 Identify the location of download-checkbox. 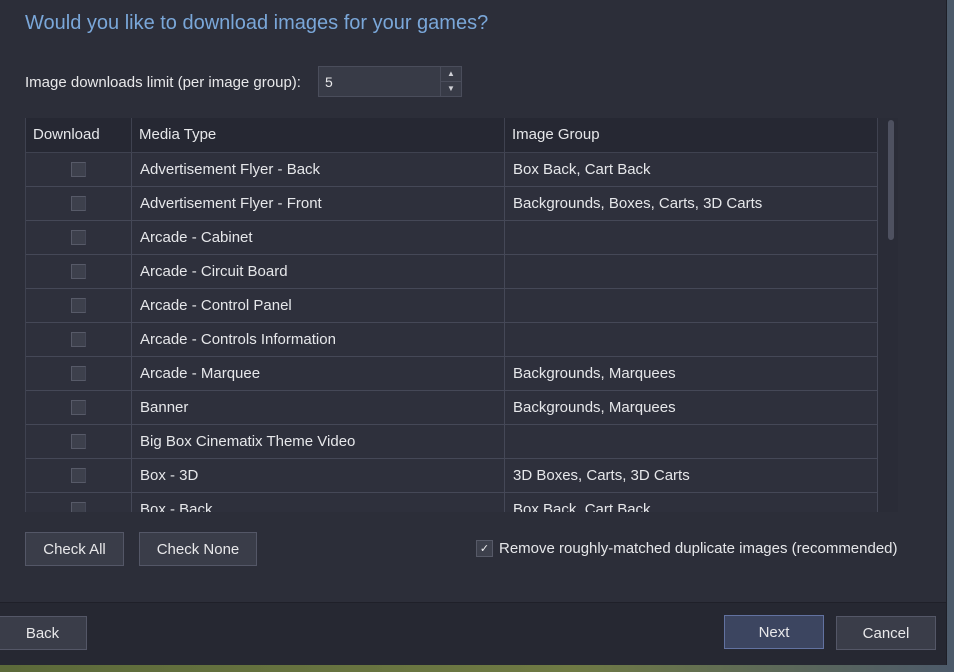
(78, 441).